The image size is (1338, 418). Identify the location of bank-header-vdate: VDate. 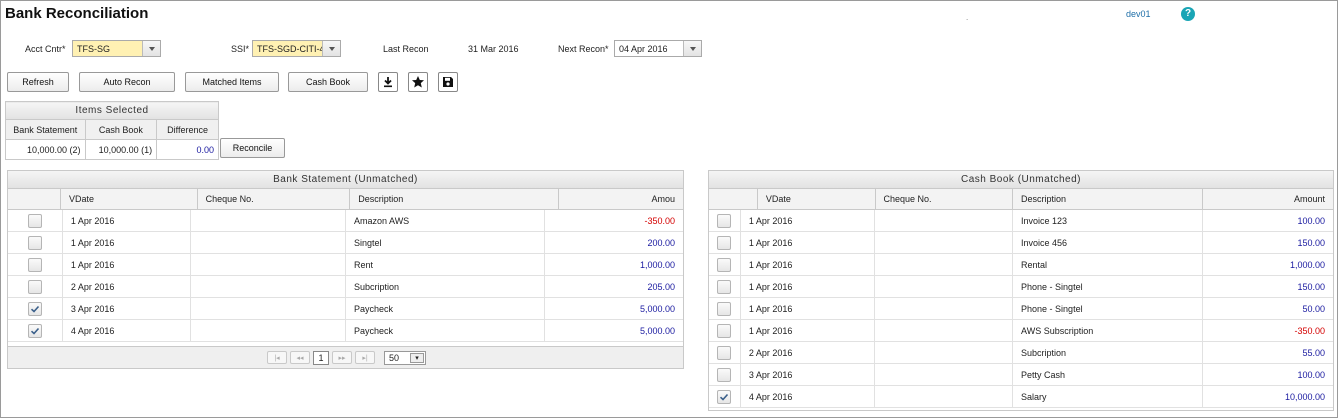
(129, 199).